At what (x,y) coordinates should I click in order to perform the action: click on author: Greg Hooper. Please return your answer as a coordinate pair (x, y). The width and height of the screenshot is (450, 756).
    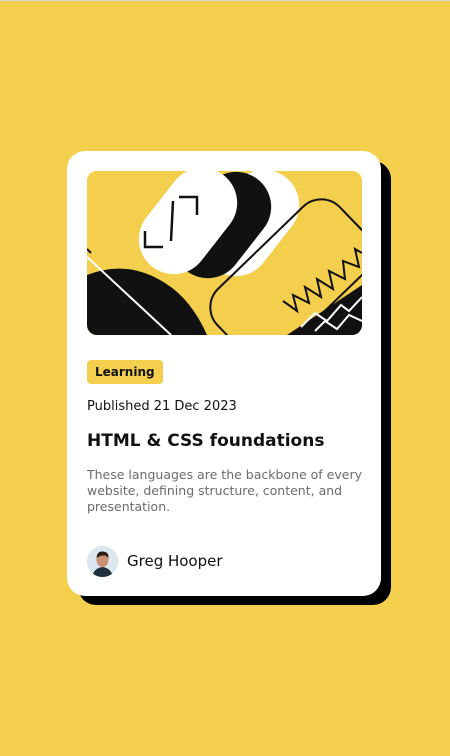
    Looking at the image, I should click on (155, 561).